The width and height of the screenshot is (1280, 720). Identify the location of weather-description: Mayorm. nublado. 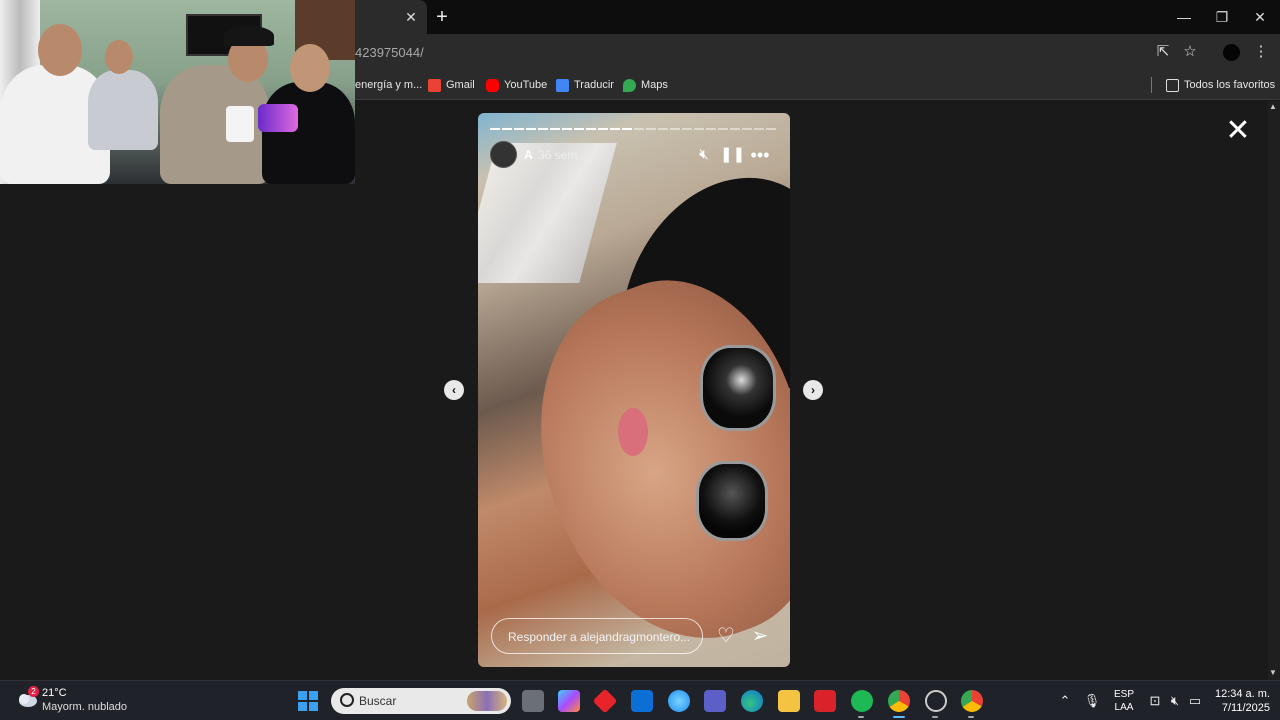
(84, 707).